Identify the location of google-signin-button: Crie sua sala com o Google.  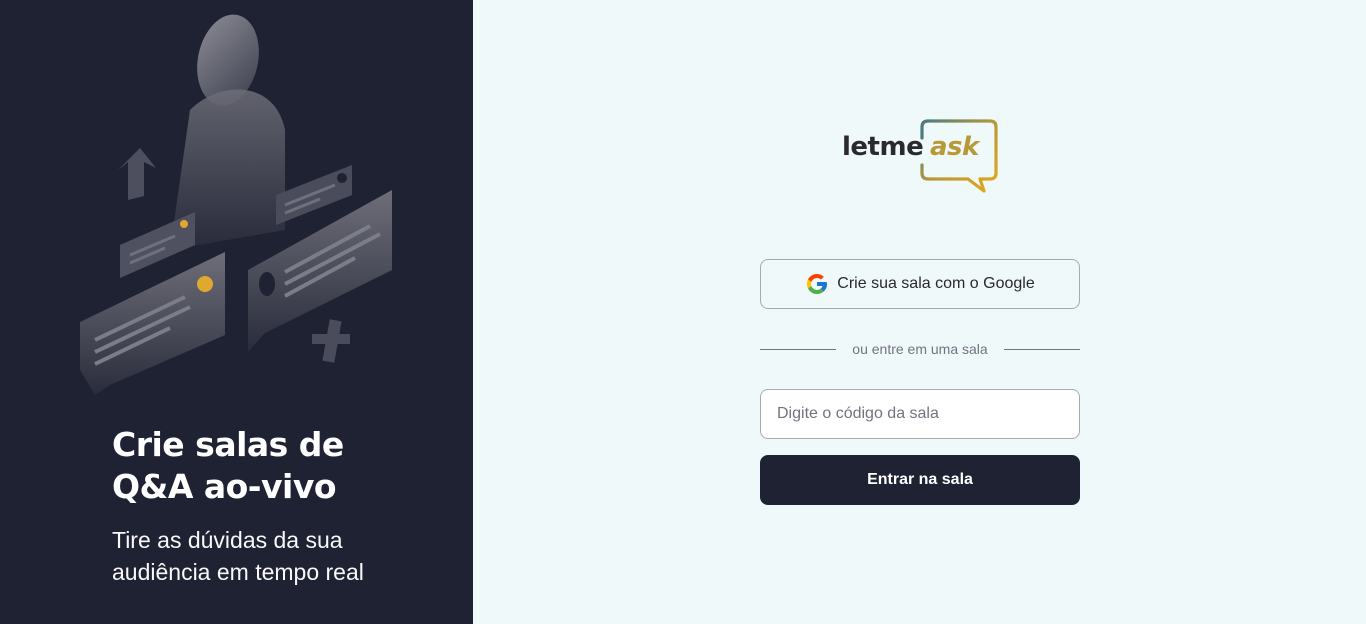
(920, 284).